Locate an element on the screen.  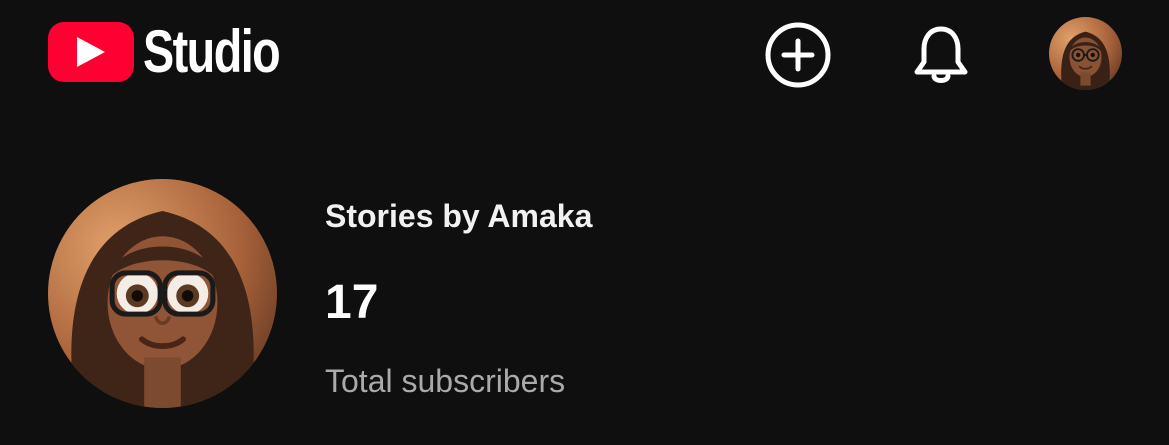
account-avatar-button is located at coordinates (1085, 53).